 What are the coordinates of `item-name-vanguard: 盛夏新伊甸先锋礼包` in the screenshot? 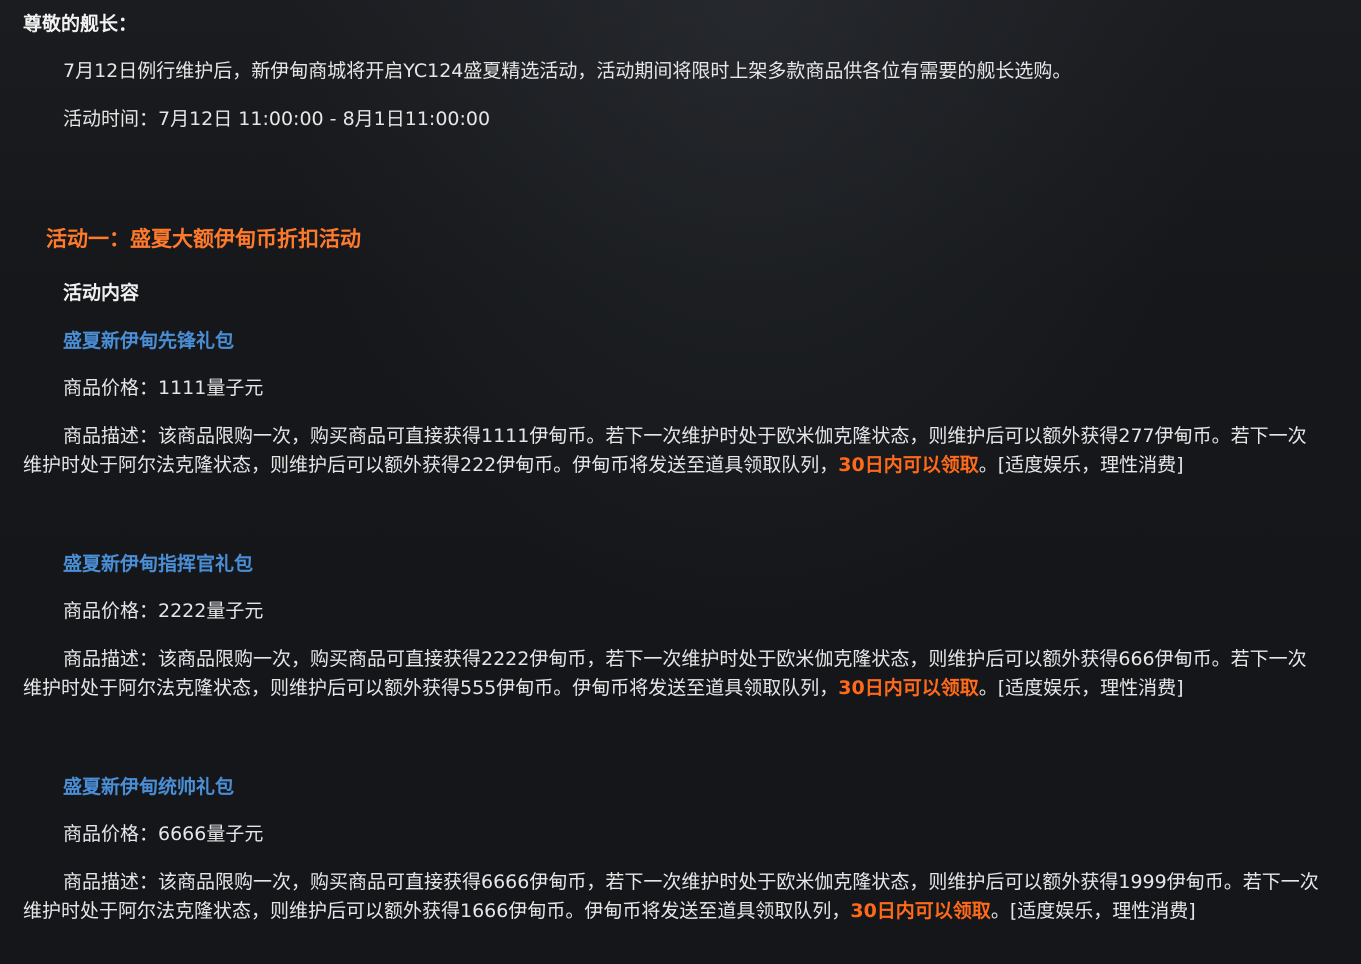 It's located at (149, 341).